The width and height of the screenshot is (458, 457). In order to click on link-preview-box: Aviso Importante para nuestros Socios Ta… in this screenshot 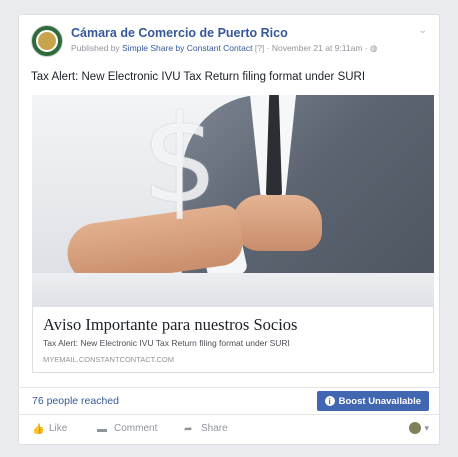, I will do `click(233, 340)`.